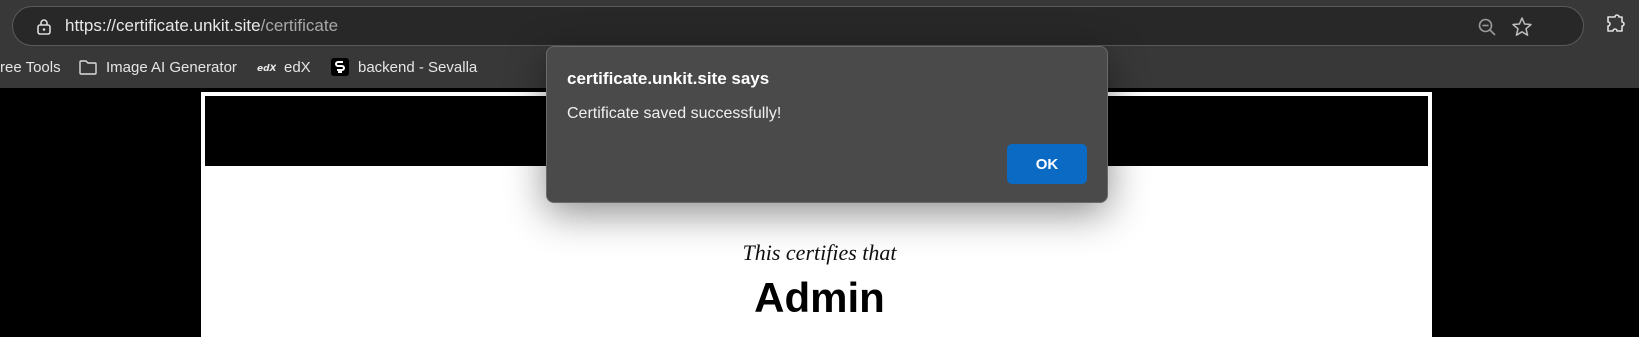  Describe the element at coordinates (1615, 26) in the screenshot. I see `extensions-icon` at that location.